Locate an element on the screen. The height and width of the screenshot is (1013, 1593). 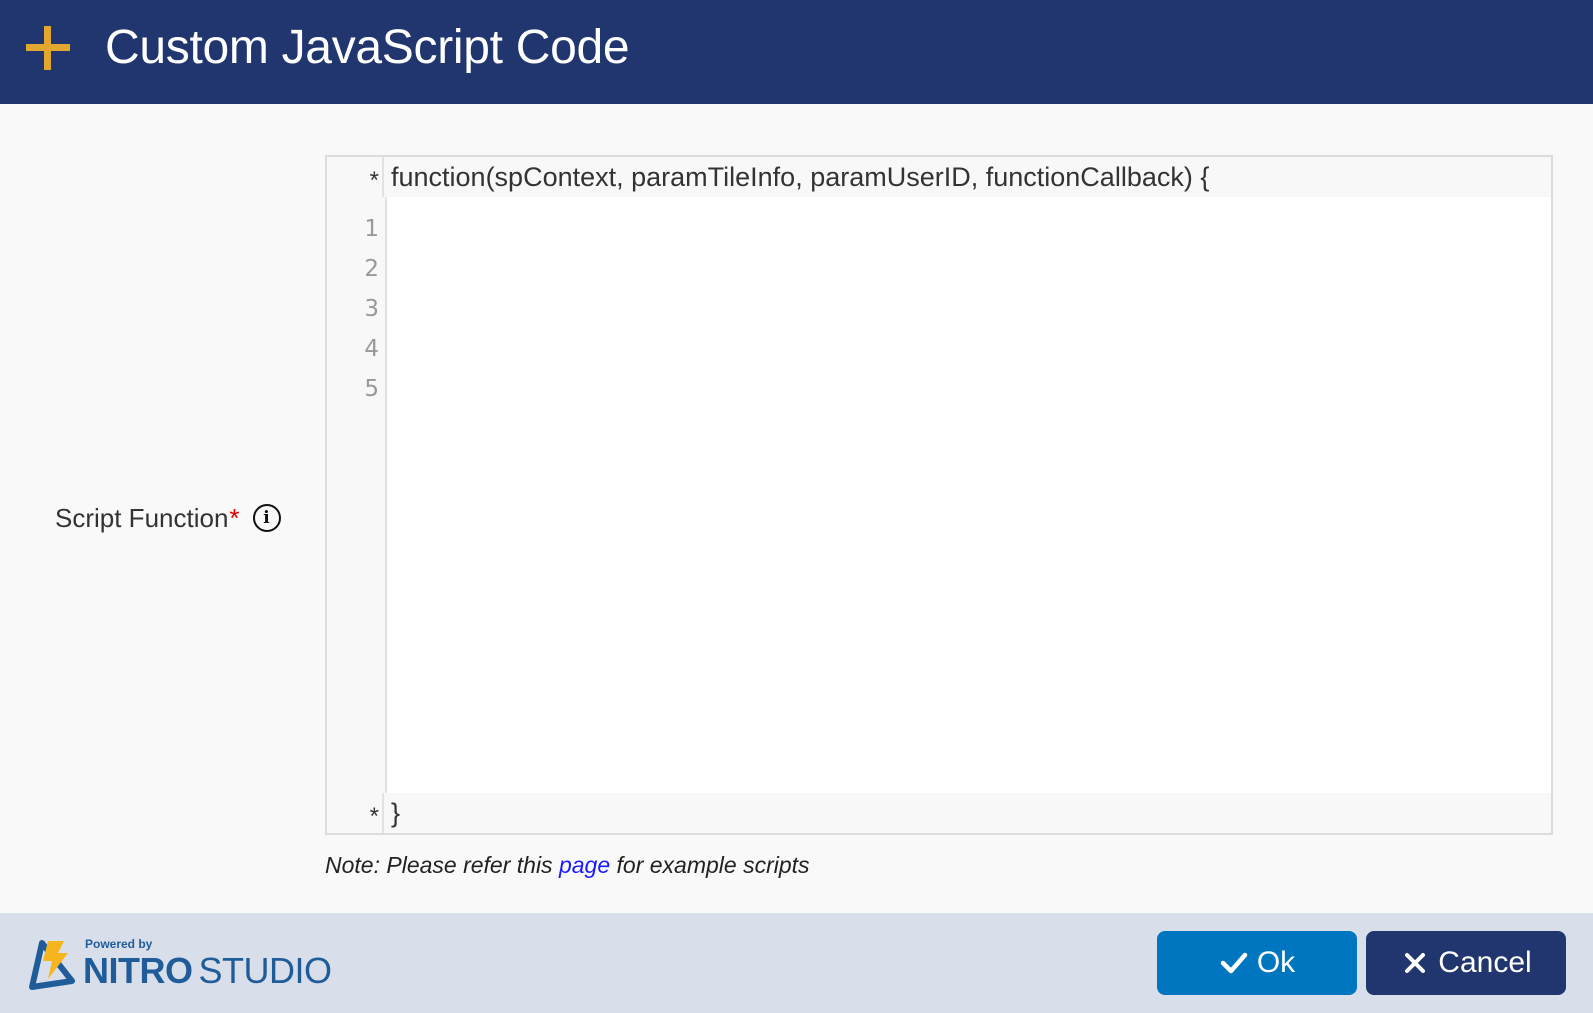
cancel-button: Cancel is located at coordinates (1466, 963).